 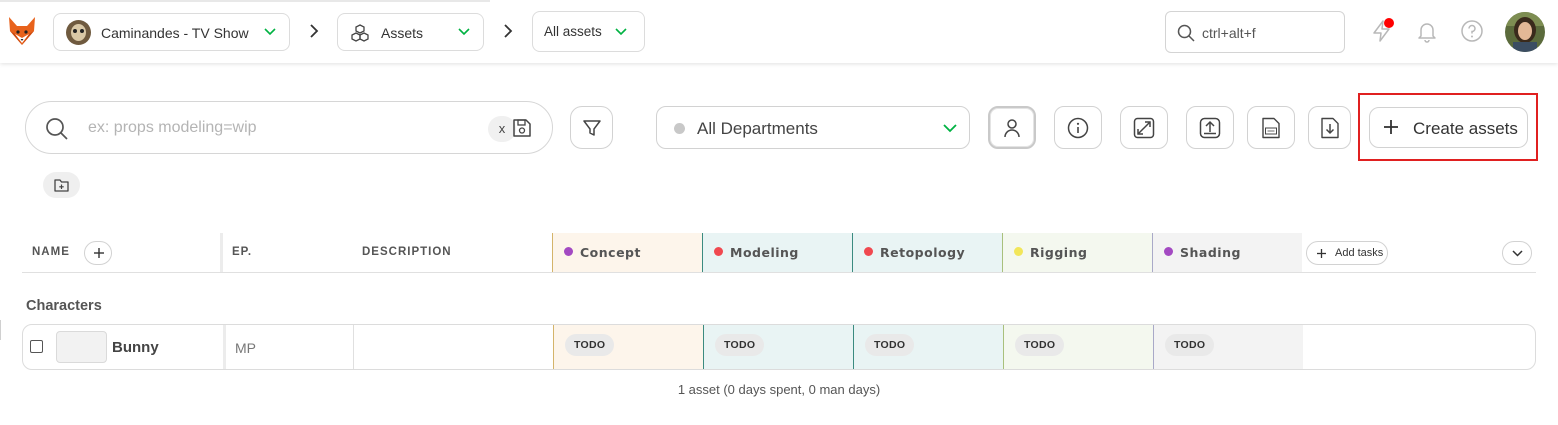 I want to click on task-status-cell-rigging: TODO, so click(x=1078, y=347).